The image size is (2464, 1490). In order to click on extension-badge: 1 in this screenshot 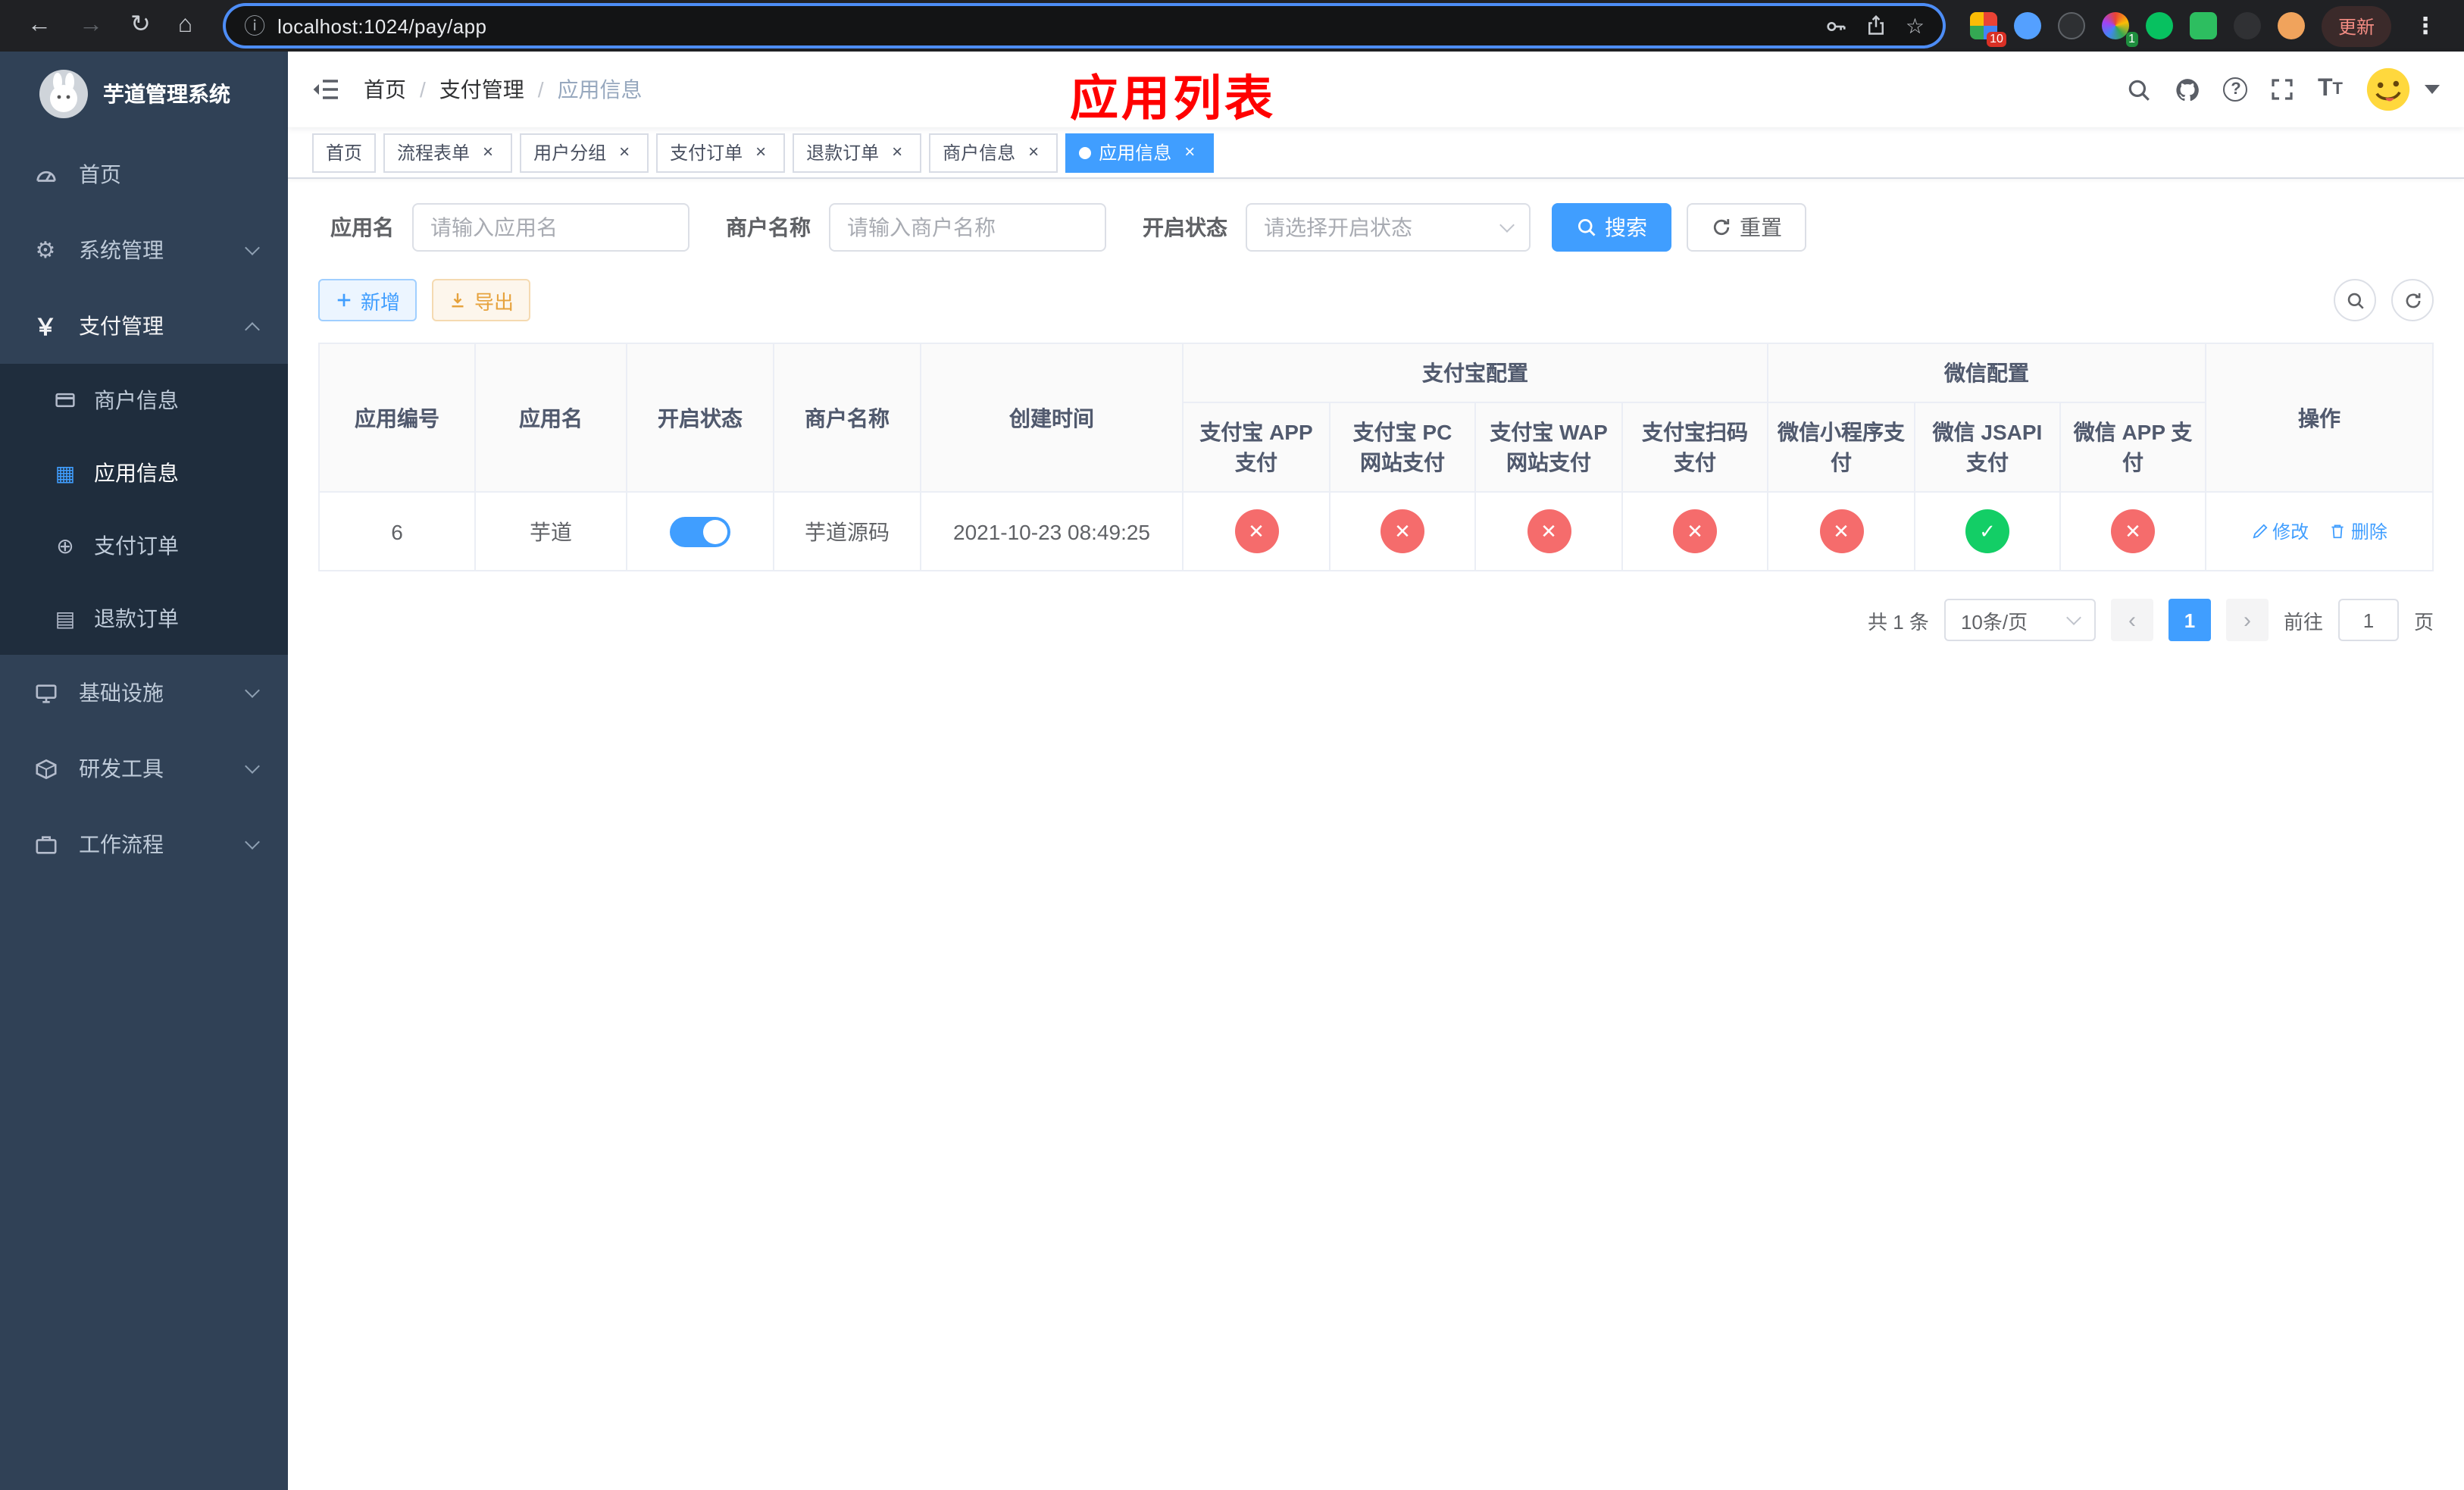, I will do `click(2131, 39)`.